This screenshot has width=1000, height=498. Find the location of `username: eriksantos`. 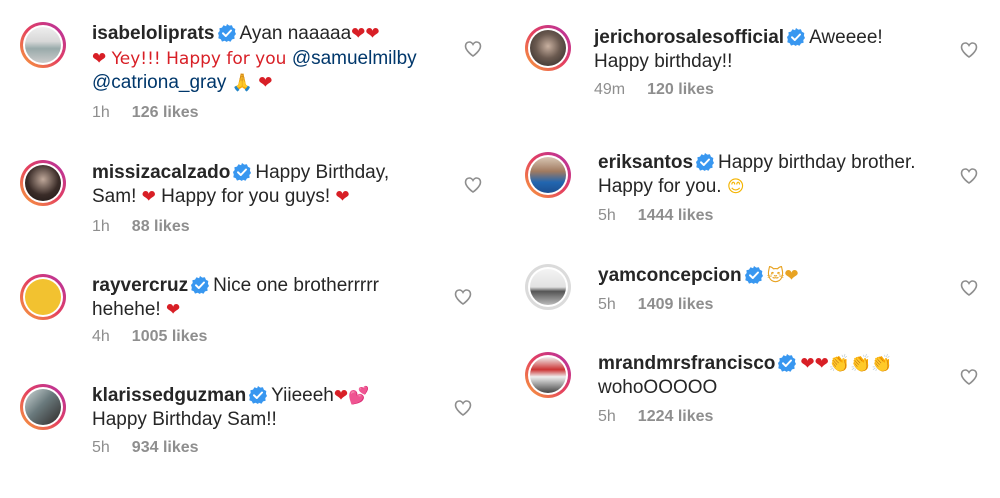

username: eriksantos is located at coordinates (645, 162).